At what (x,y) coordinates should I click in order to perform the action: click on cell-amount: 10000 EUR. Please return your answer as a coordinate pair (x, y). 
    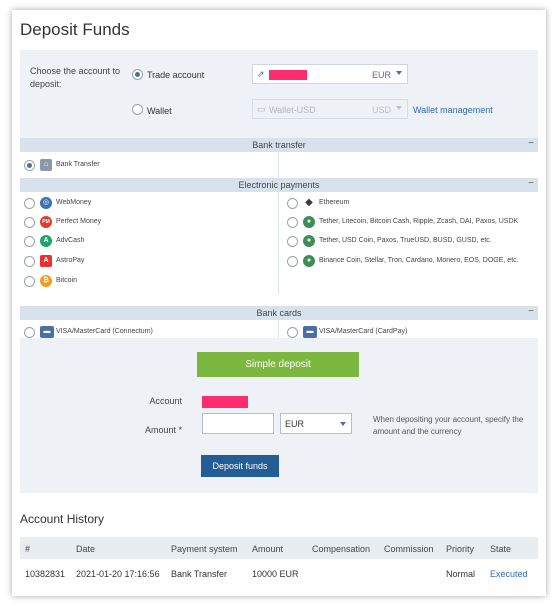
    Looking at the image, I should click on (275, 574).